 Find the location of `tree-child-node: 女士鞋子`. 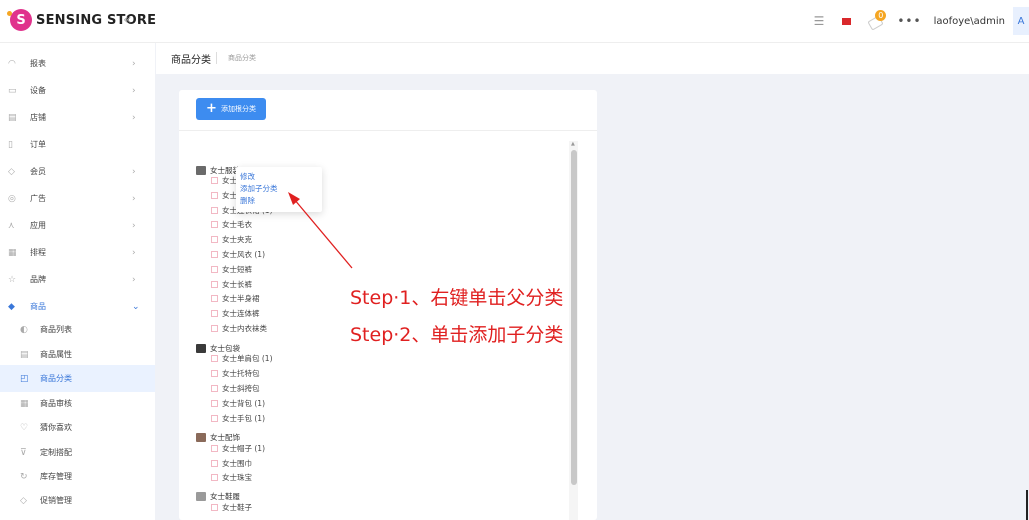

tree-child-node: 女士鞋子 is located at coordinates (231, 507).